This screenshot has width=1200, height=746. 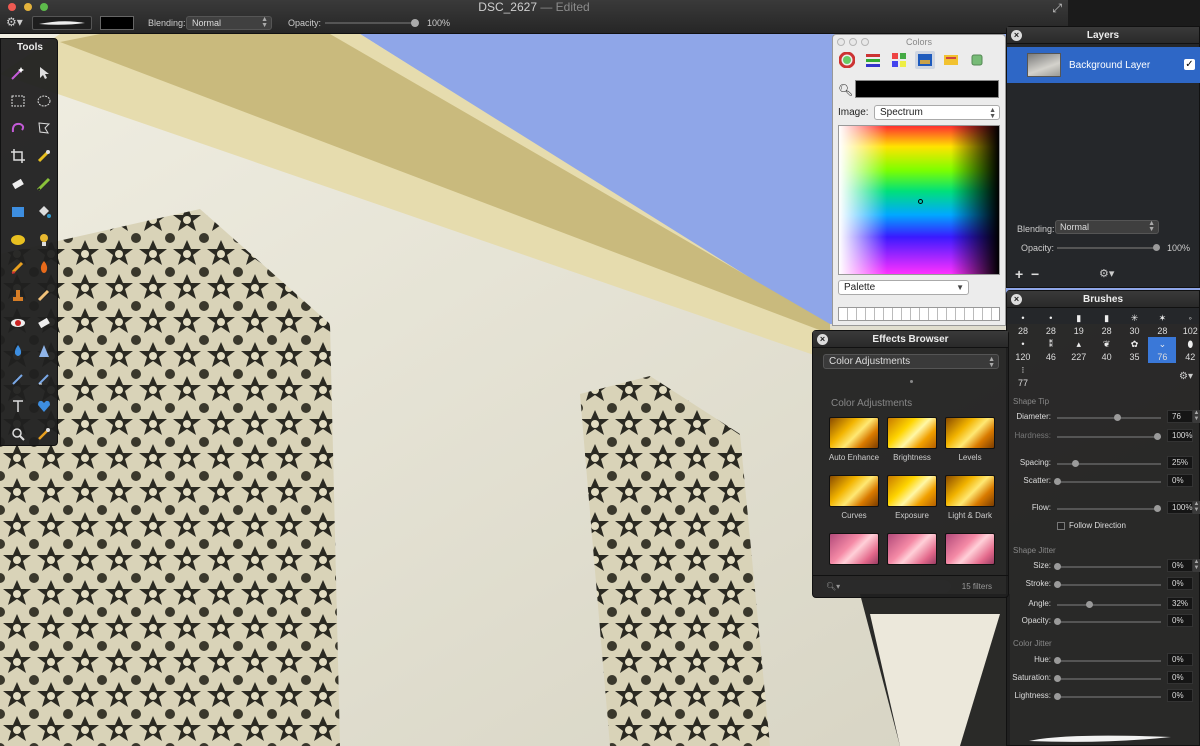 I want to click on eraser-2-tool, so click(x=44, y=323).